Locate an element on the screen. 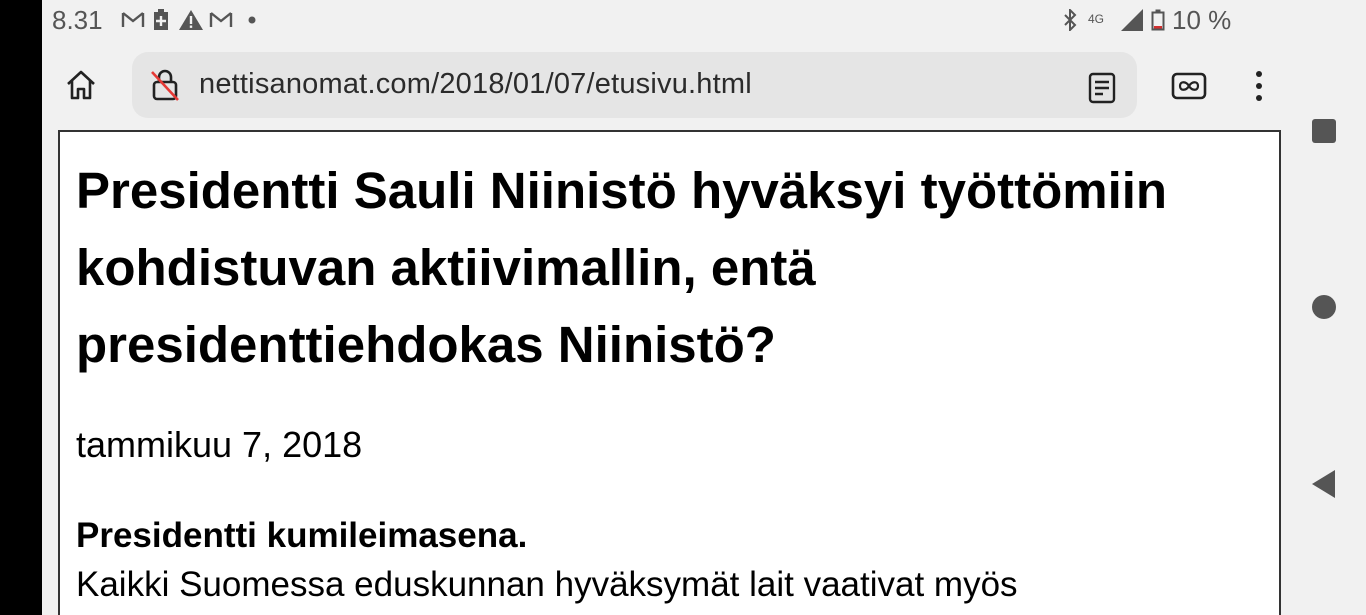  back-icon is located at coordinates (1323, 484).